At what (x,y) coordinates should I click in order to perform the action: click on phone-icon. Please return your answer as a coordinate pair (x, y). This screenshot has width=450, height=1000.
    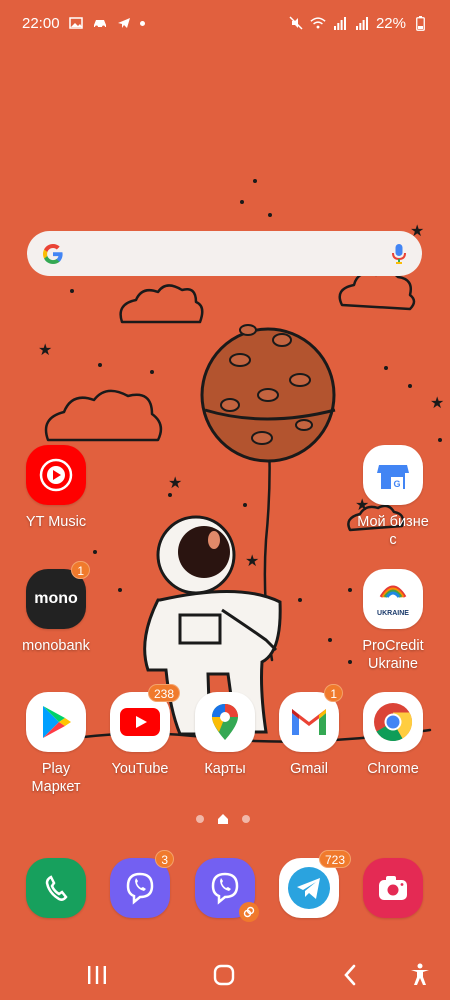
    Looking at the image, I should click on (56, 888).